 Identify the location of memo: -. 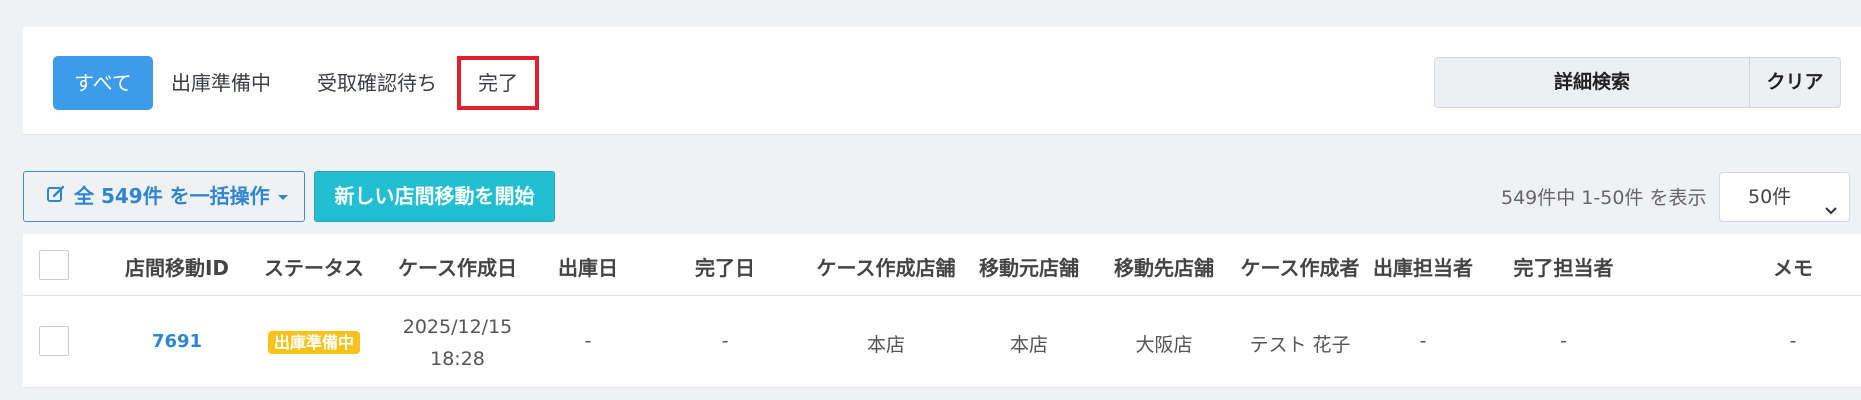
(1793, 341).